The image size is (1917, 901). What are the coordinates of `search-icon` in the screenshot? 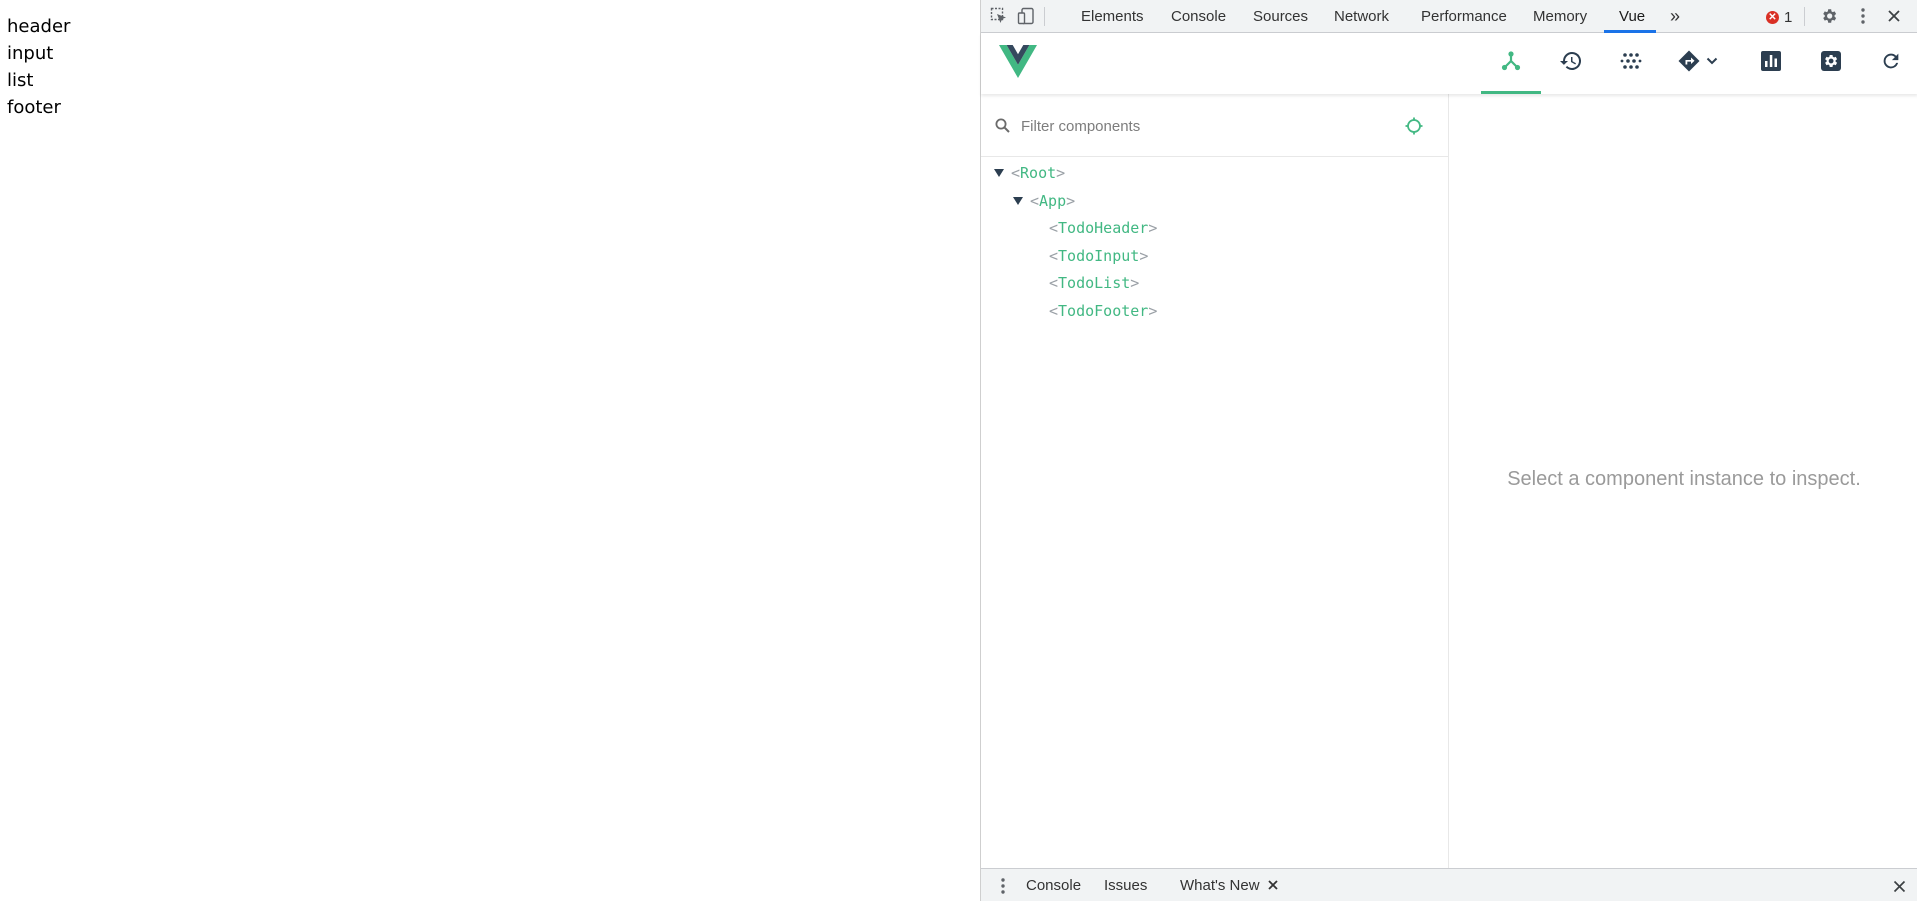 It's located at (1003, 126).